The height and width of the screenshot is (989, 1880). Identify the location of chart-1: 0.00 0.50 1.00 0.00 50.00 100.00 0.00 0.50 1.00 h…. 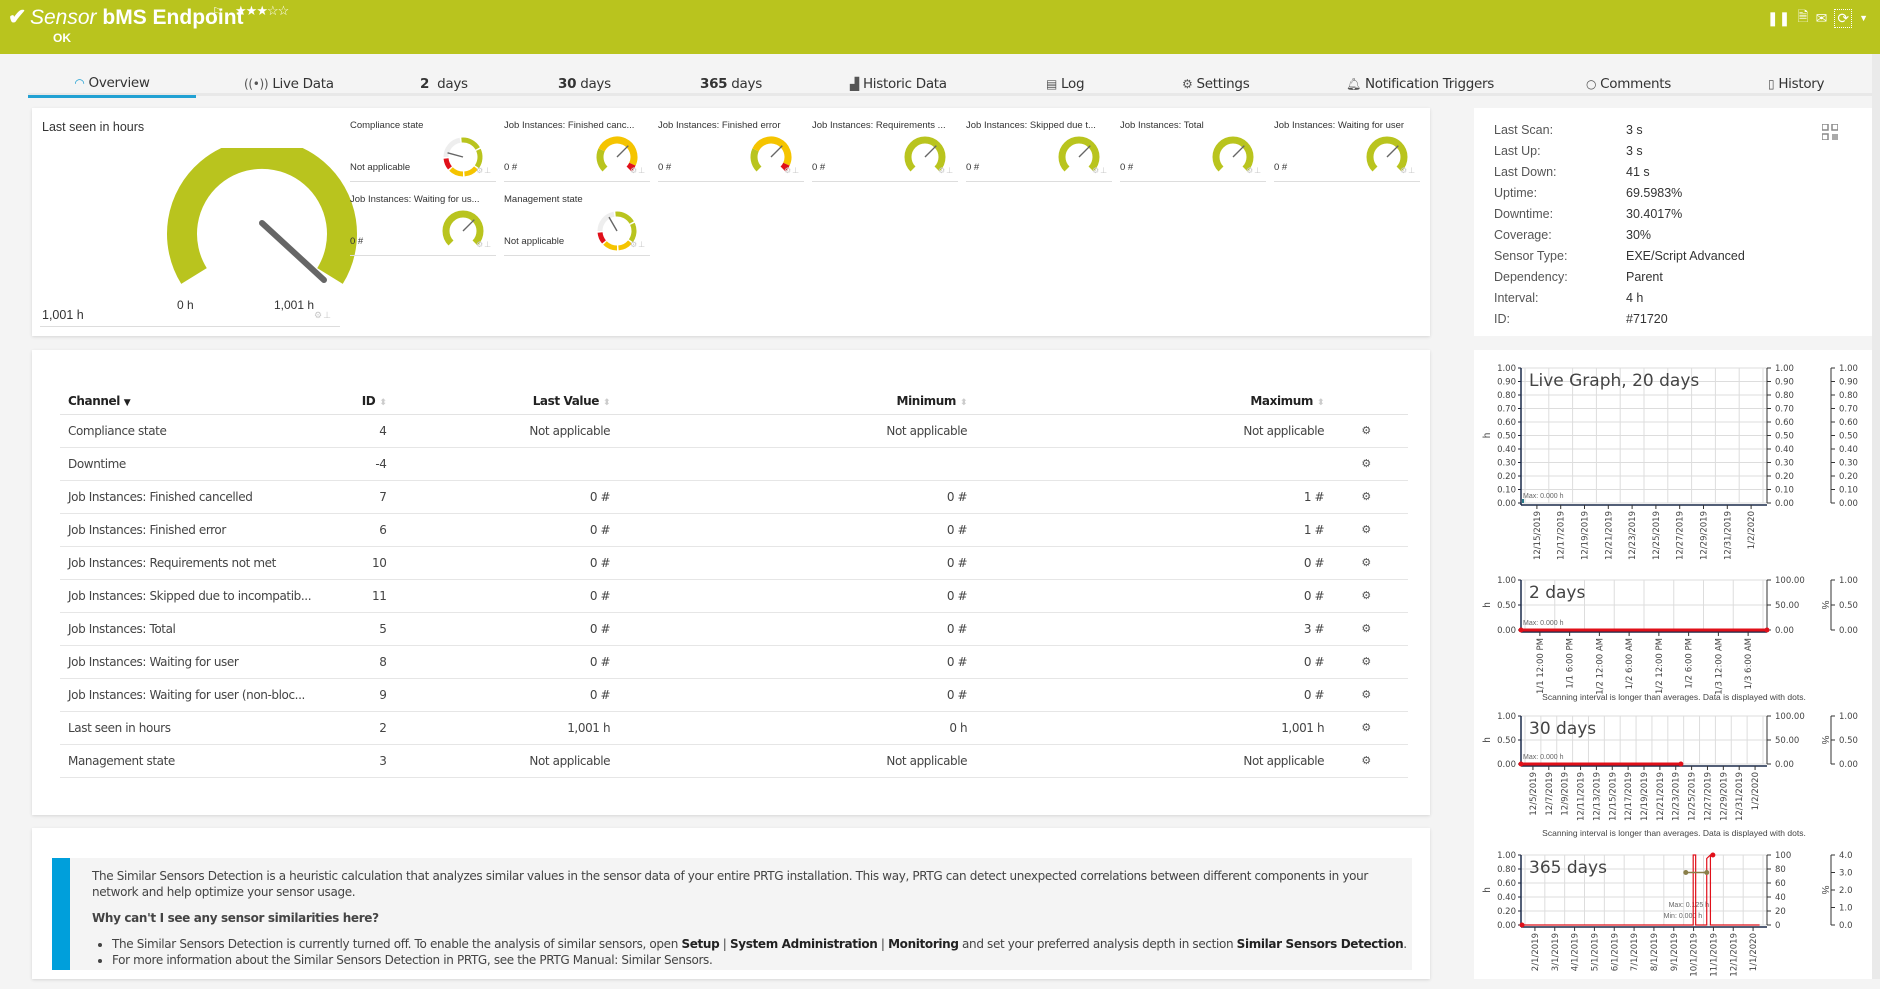
(1677, 641).